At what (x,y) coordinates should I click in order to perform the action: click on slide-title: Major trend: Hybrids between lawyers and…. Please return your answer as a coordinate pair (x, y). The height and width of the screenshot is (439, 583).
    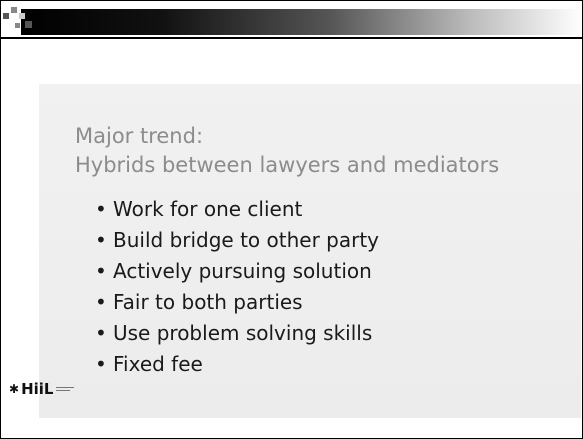
    Looking at the image, I should click on (287, 151).